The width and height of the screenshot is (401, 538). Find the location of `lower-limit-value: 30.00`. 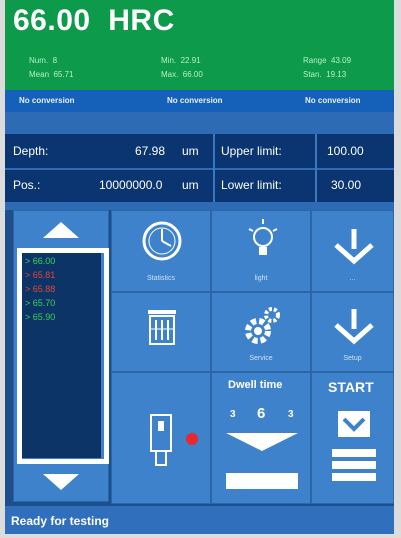

lower-limit-value: 30.00 is located at coordinates (346, 185).